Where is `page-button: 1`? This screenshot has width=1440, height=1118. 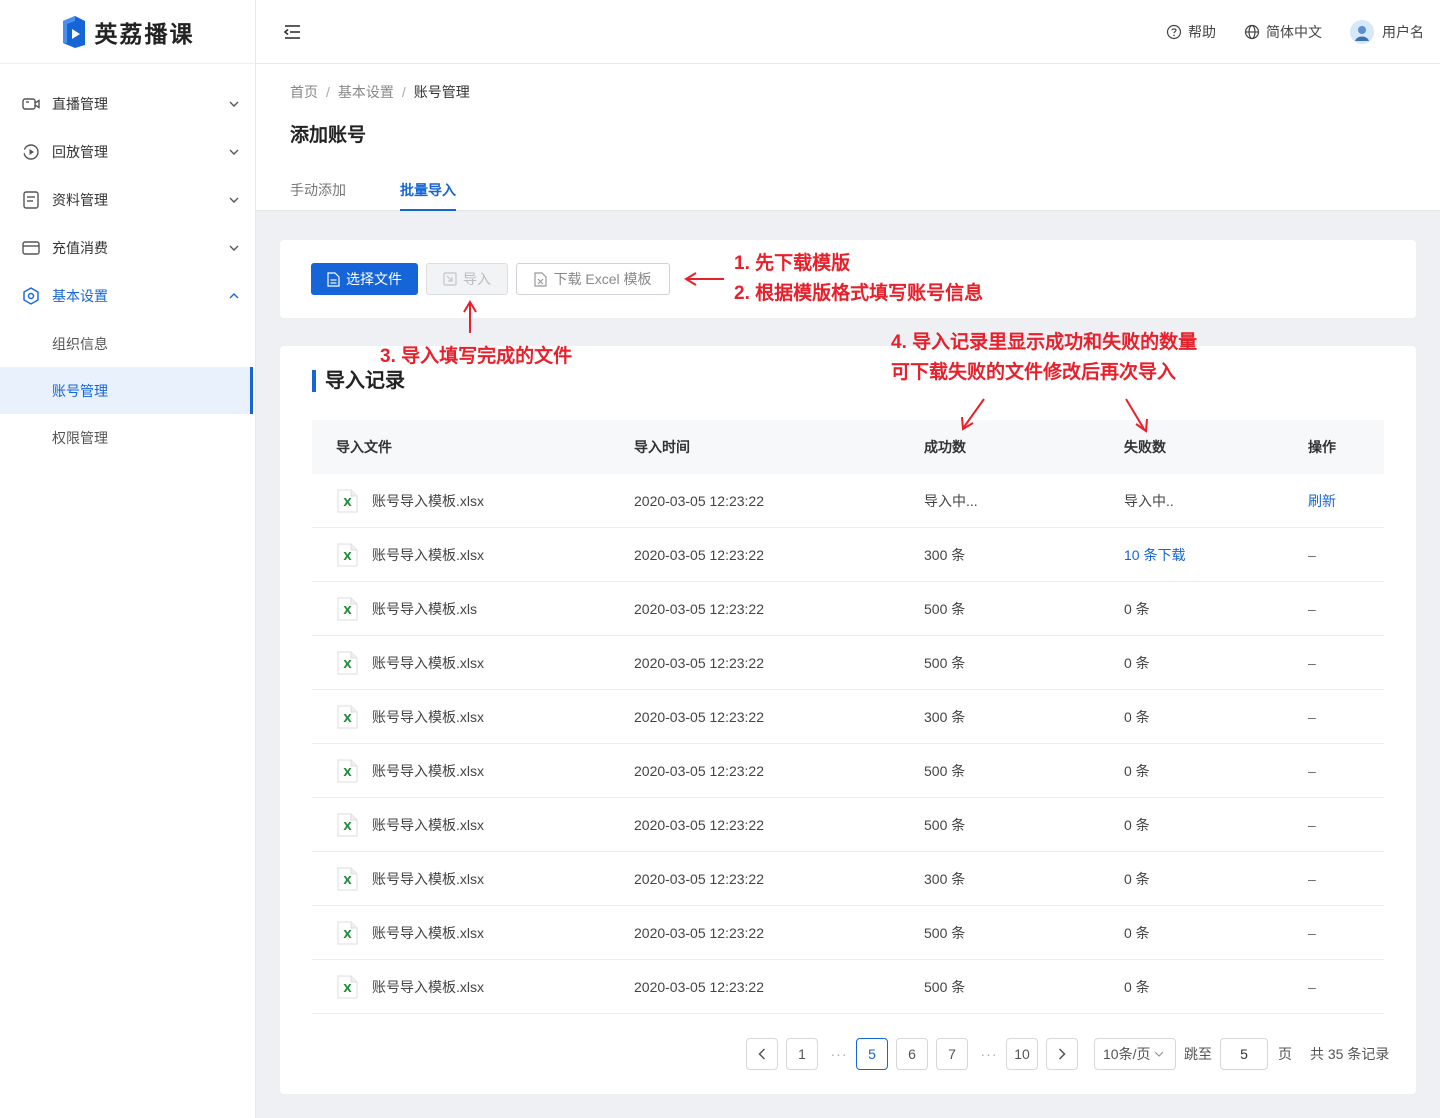 page-button: 1 is located at coordinates (802, 1054).